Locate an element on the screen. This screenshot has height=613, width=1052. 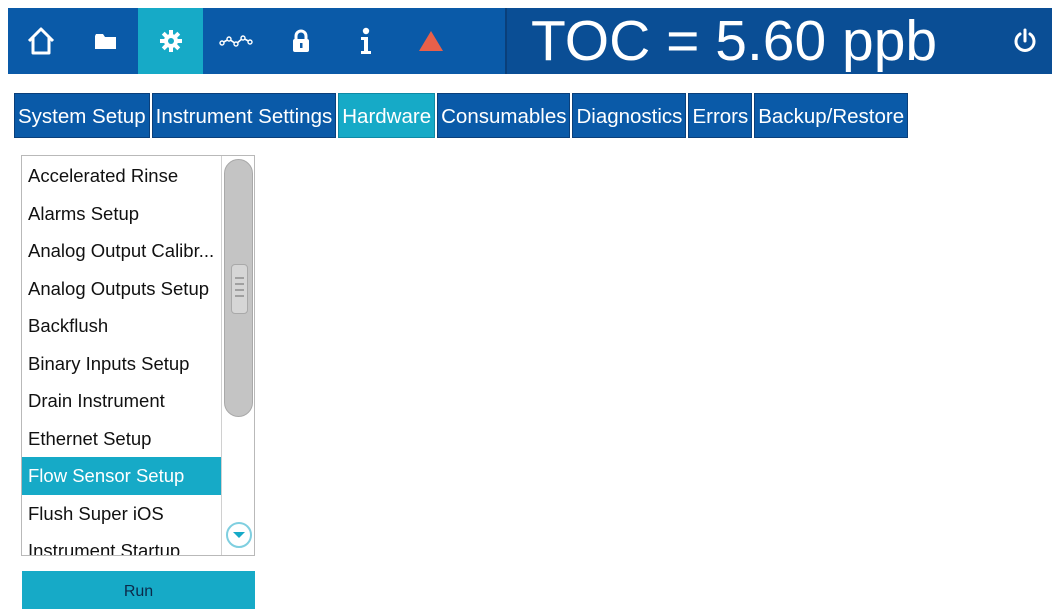
list-item-drain-instrument: Drain Instrument is located at coordinates (122, 401).